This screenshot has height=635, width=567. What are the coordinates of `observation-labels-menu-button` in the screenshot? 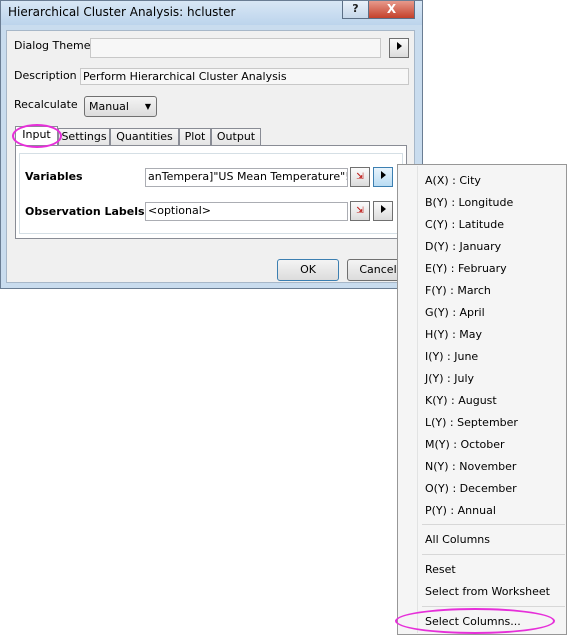 It's located at (383, 211).